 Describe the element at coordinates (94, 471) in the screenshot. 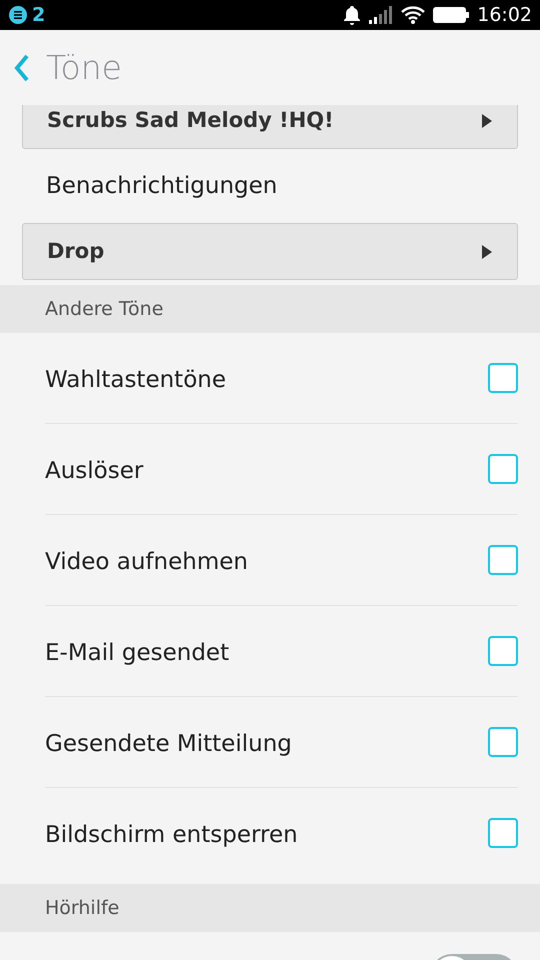

I see `setting-label: Auslöser` at that location.